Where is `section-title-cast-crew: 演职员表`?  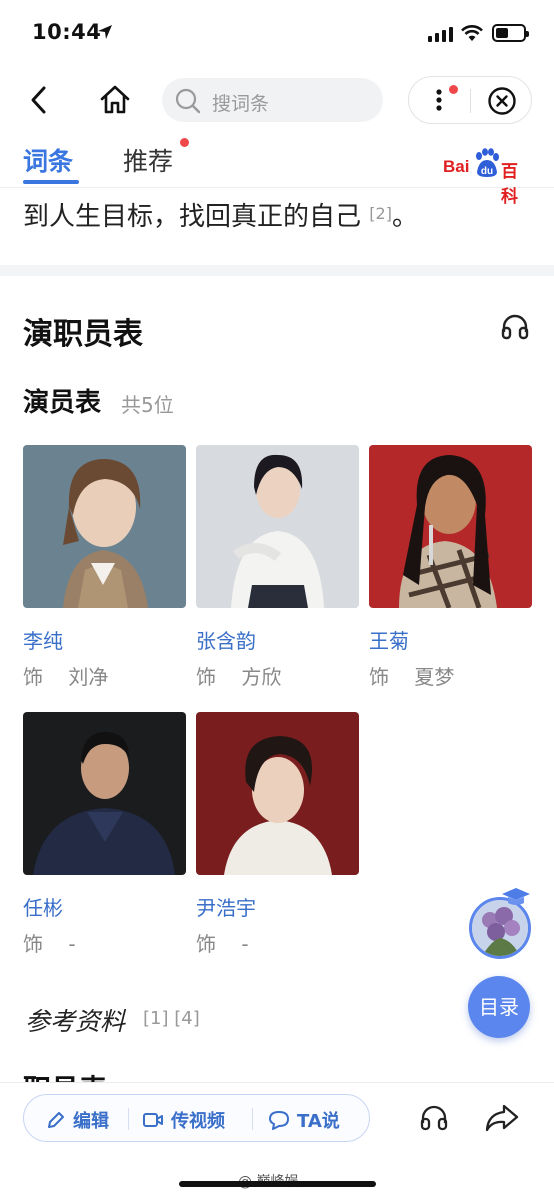 section-title-cast-crew: 演职员表 is located at coordinates (83, 334).